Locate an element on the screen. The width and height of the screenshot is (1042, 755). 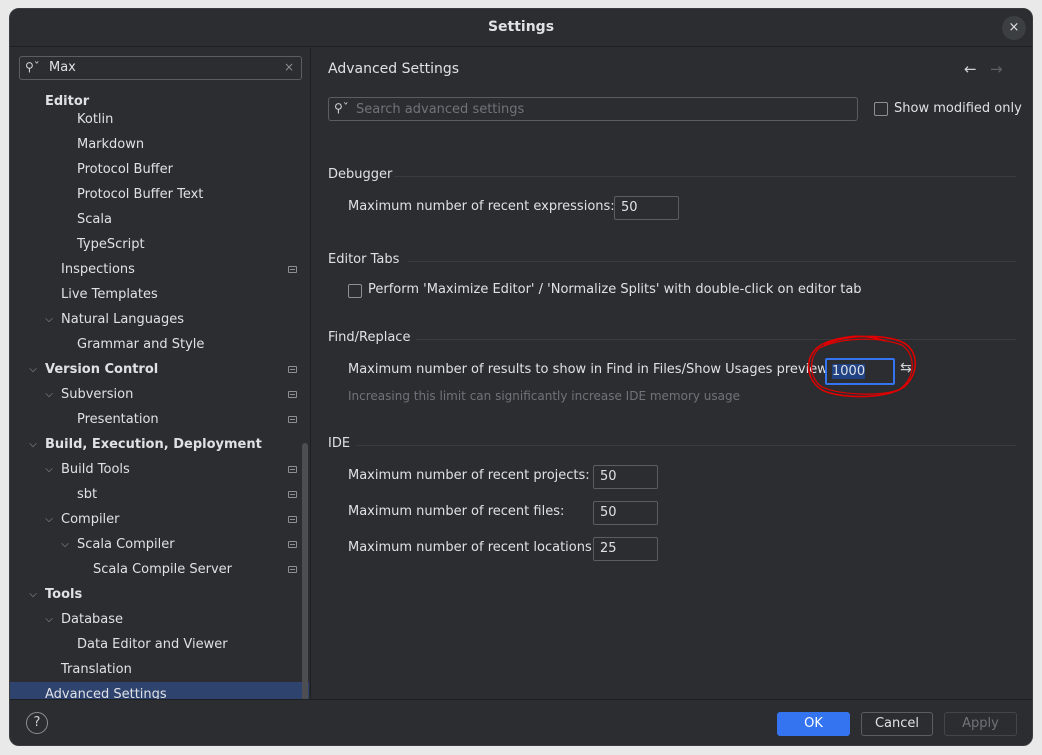
advanced-settings-search: ⚲ˇ is located at coordinates (593, 109).